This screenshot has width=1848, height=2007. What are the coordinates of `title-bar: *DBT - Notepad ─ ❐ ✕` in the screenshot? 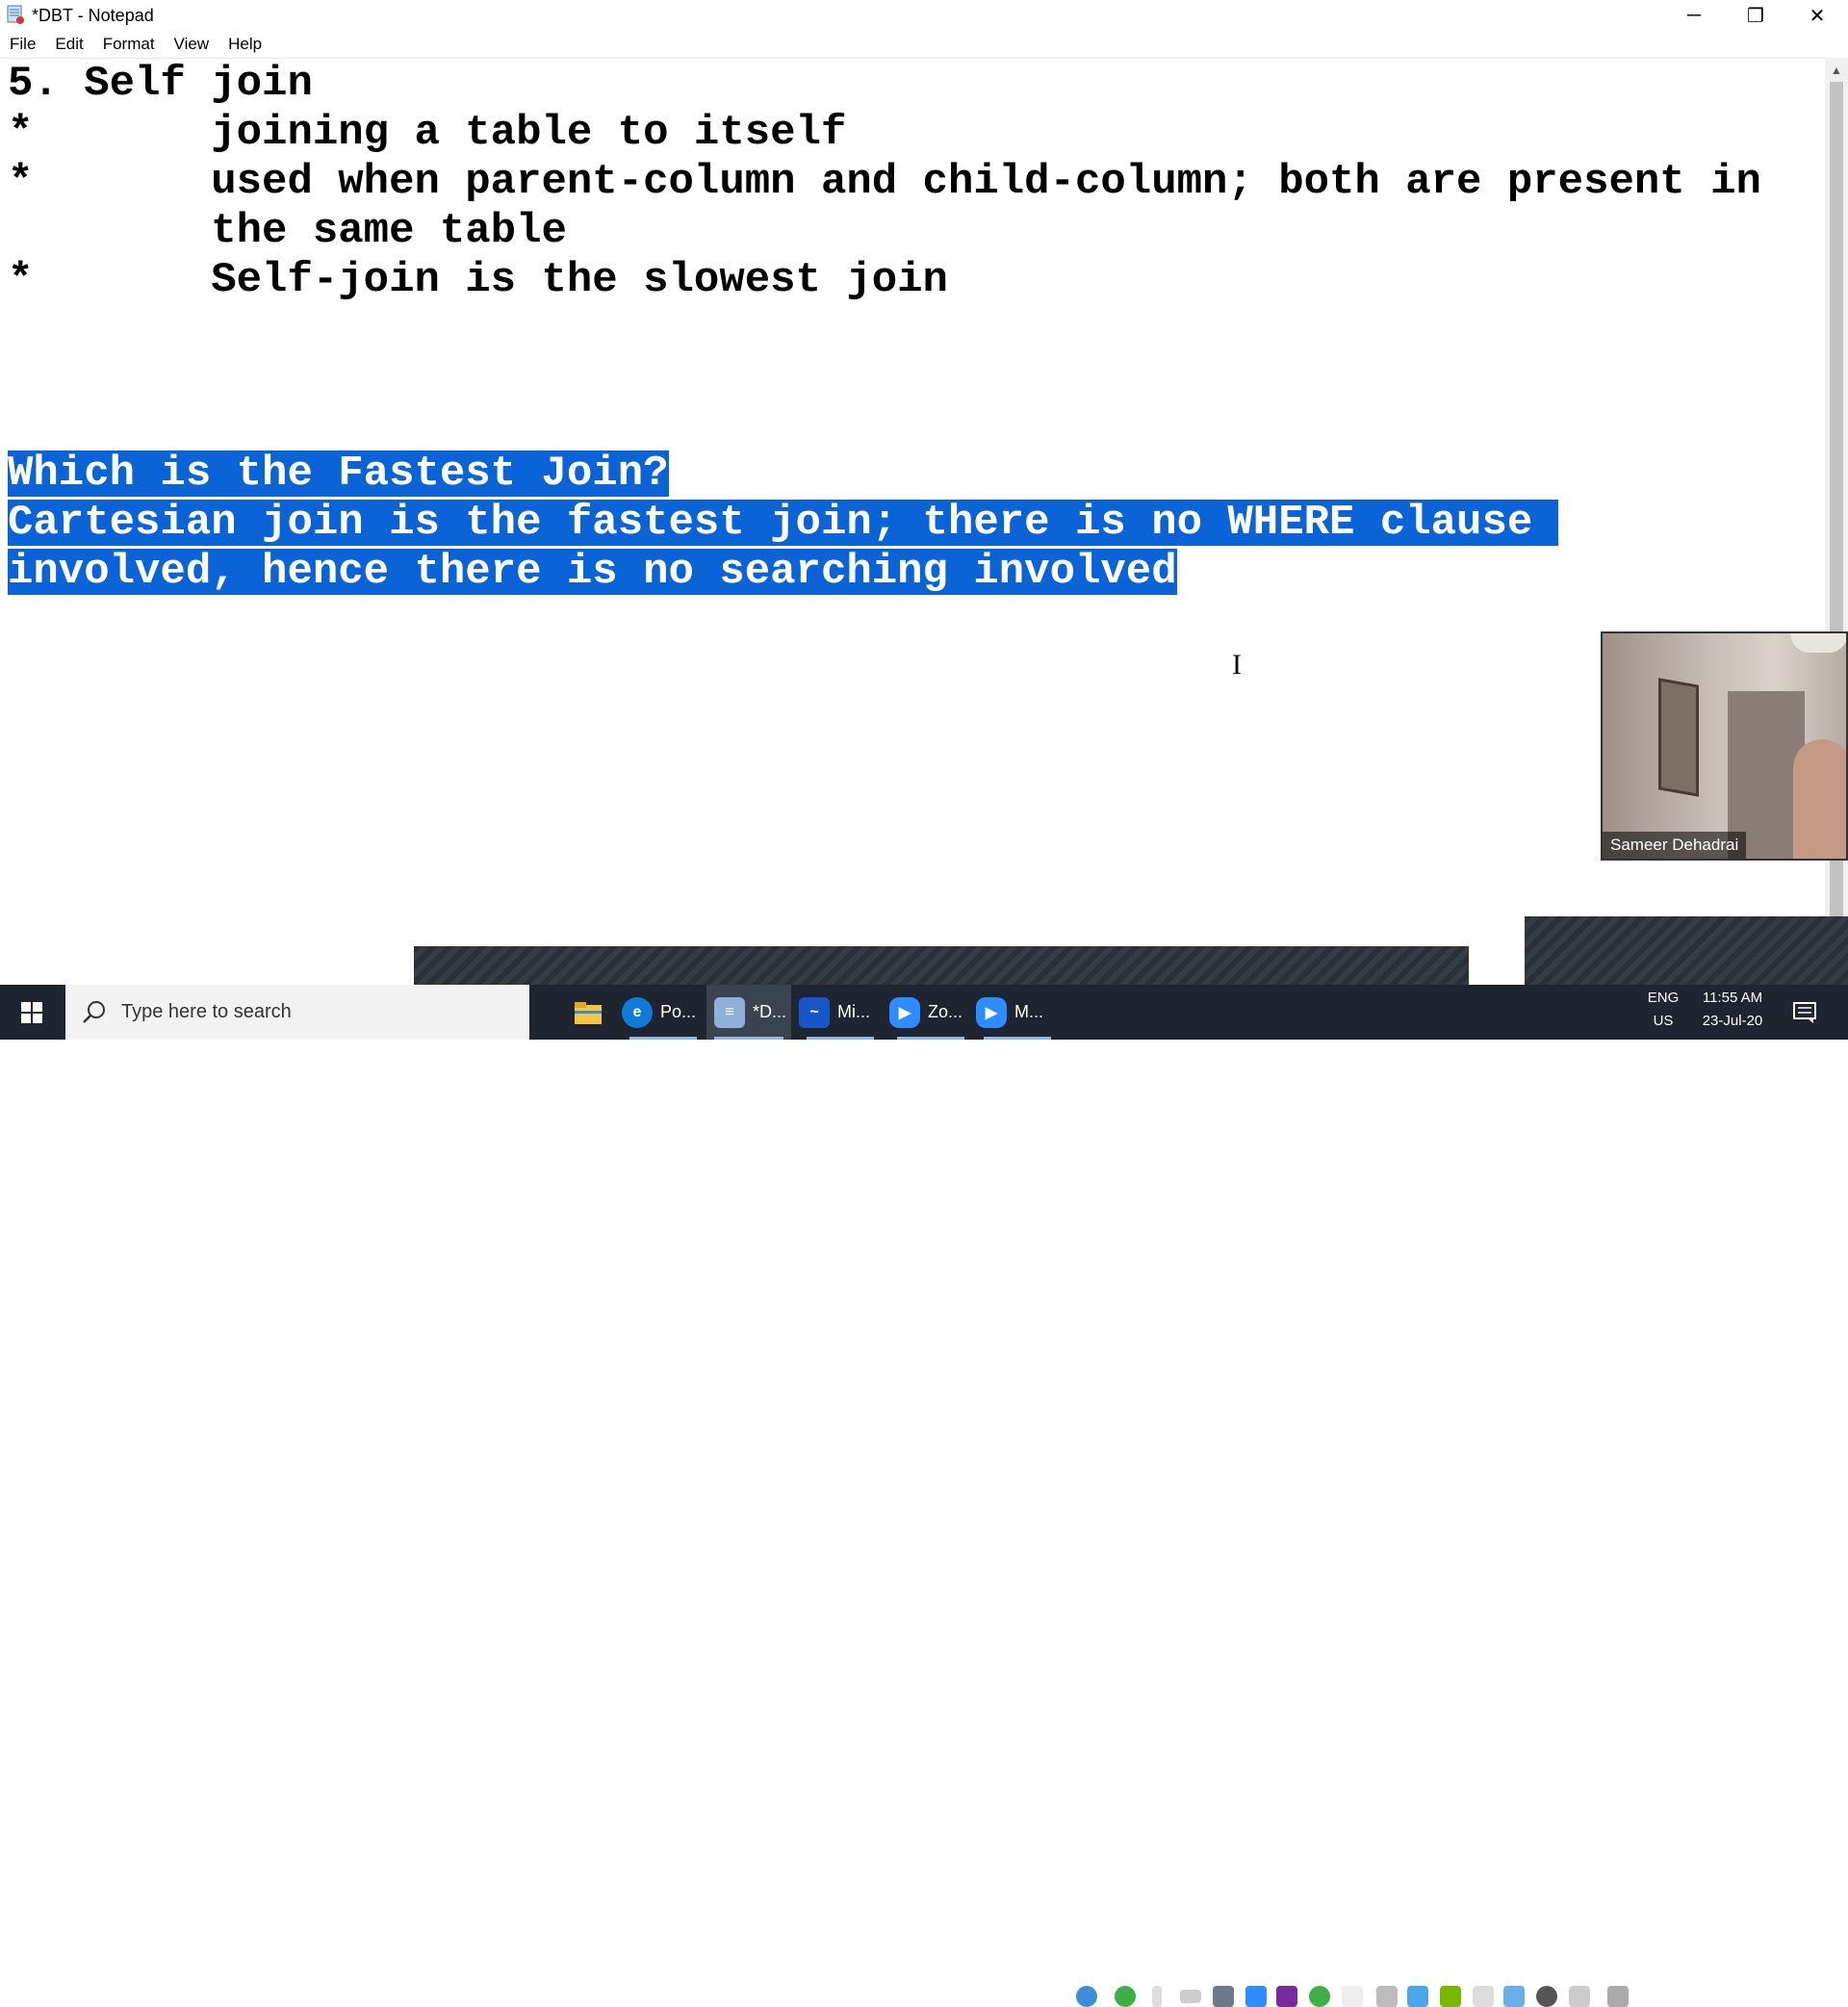 It's located at (924, 16).